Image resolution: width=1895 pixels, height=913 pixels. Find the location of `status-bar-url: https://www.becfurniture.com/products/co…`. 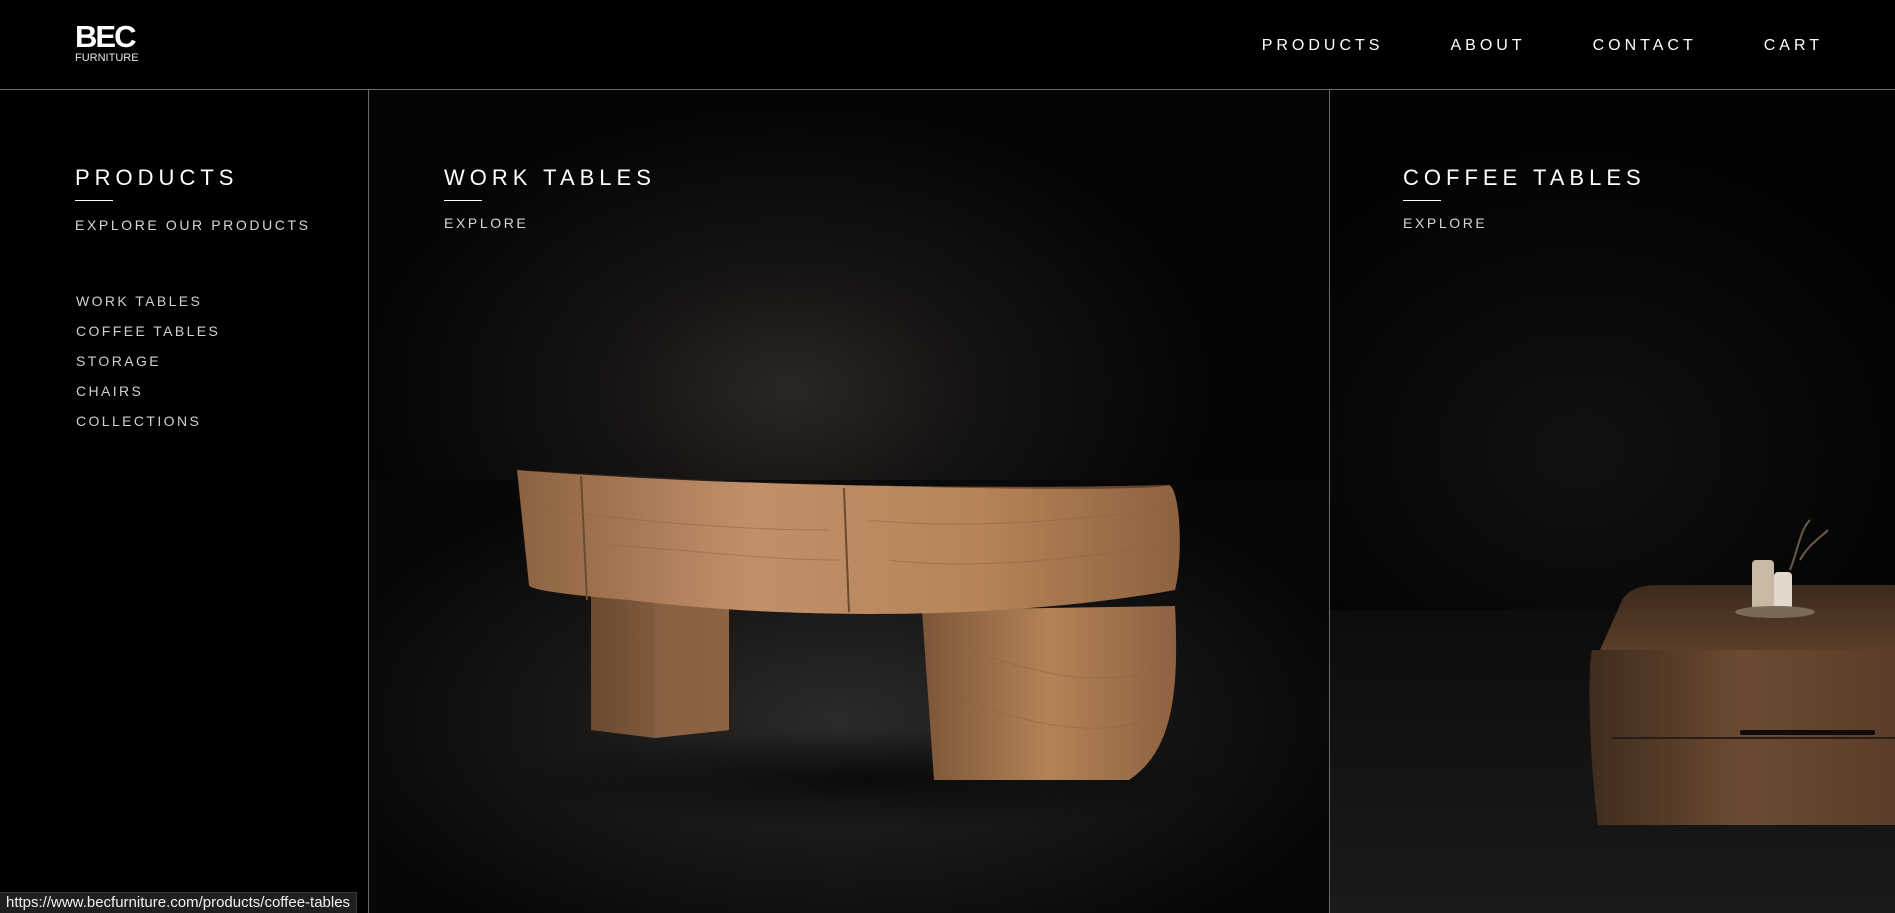

status-bar-url: https://www.becfurniture.com/products/co… is located at coordinates (179, 902).